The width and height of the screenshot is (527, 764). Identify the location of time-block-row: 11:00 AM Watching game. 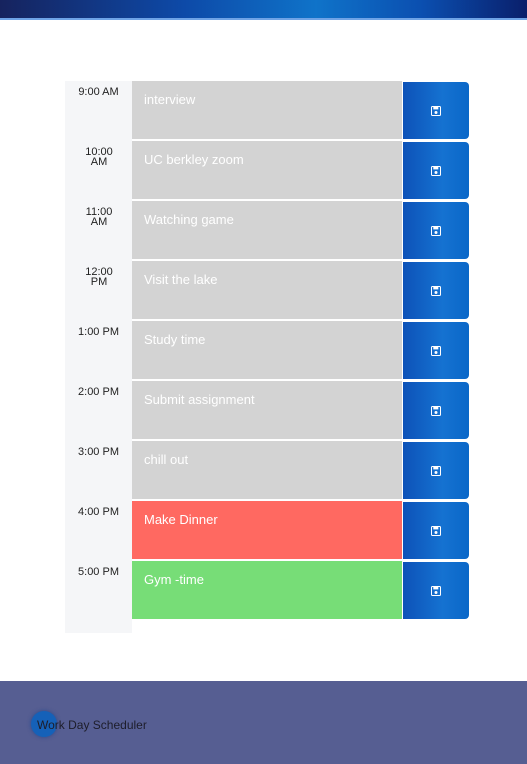
(267, 231).